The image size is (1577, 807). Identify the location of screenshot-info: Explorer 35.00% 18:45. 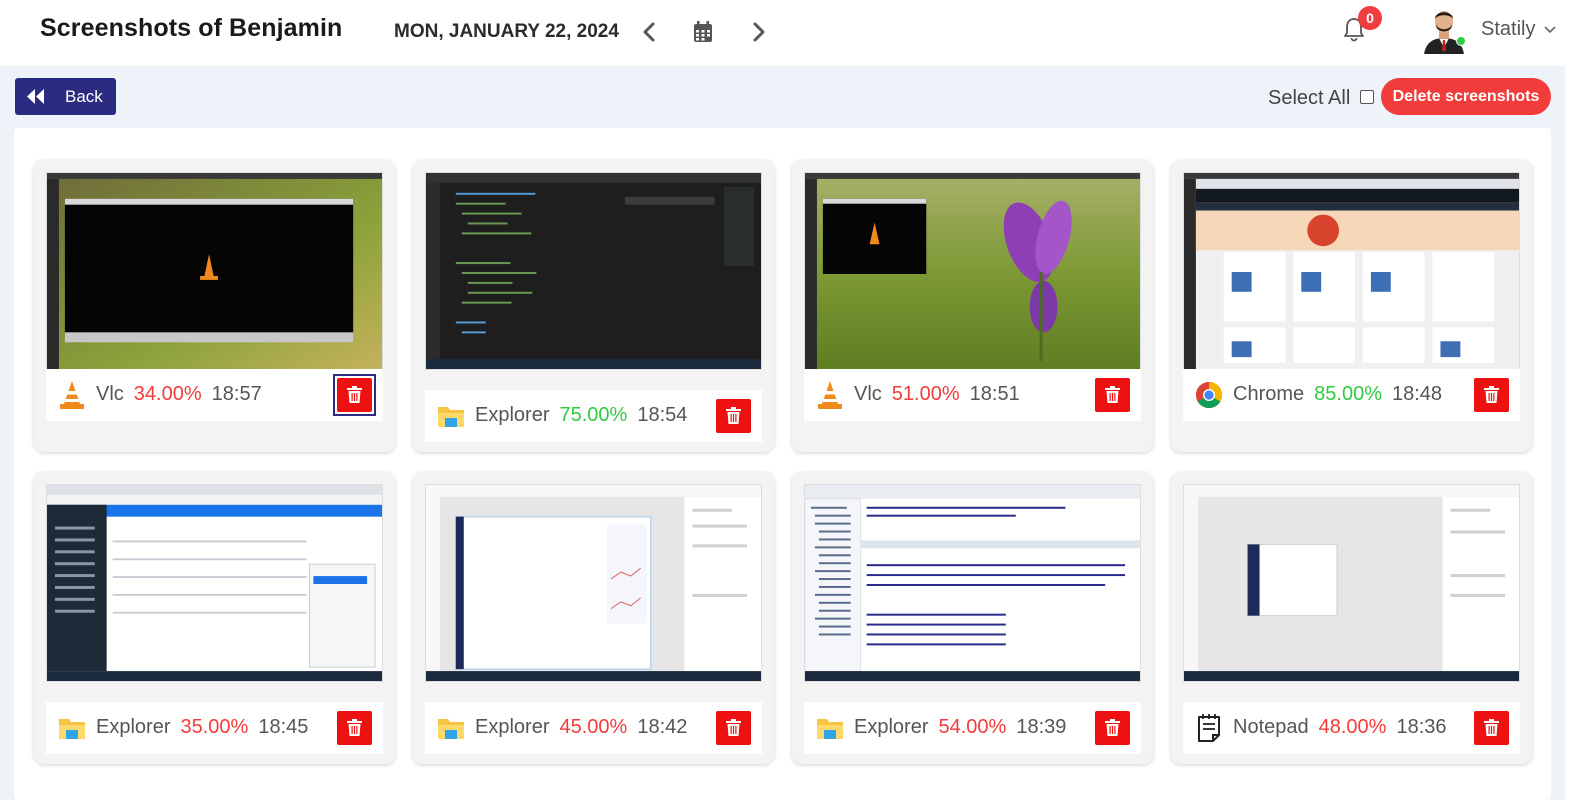
(214, 728).